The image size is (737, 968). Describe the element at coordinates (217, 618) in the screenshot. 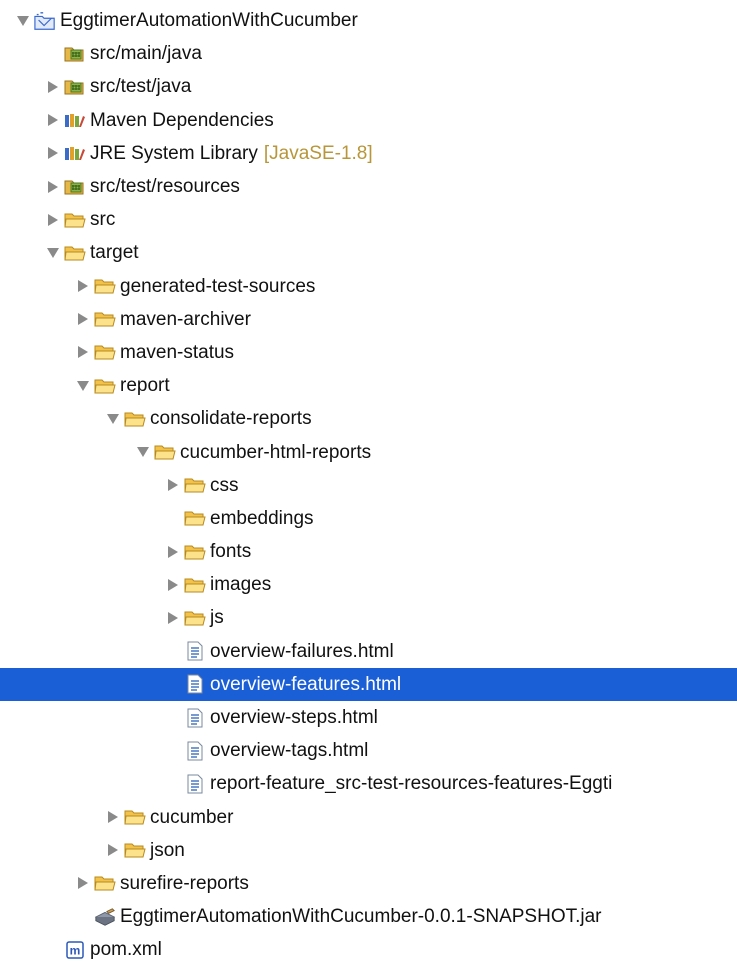

I see `tree-item-label: js` at that location.